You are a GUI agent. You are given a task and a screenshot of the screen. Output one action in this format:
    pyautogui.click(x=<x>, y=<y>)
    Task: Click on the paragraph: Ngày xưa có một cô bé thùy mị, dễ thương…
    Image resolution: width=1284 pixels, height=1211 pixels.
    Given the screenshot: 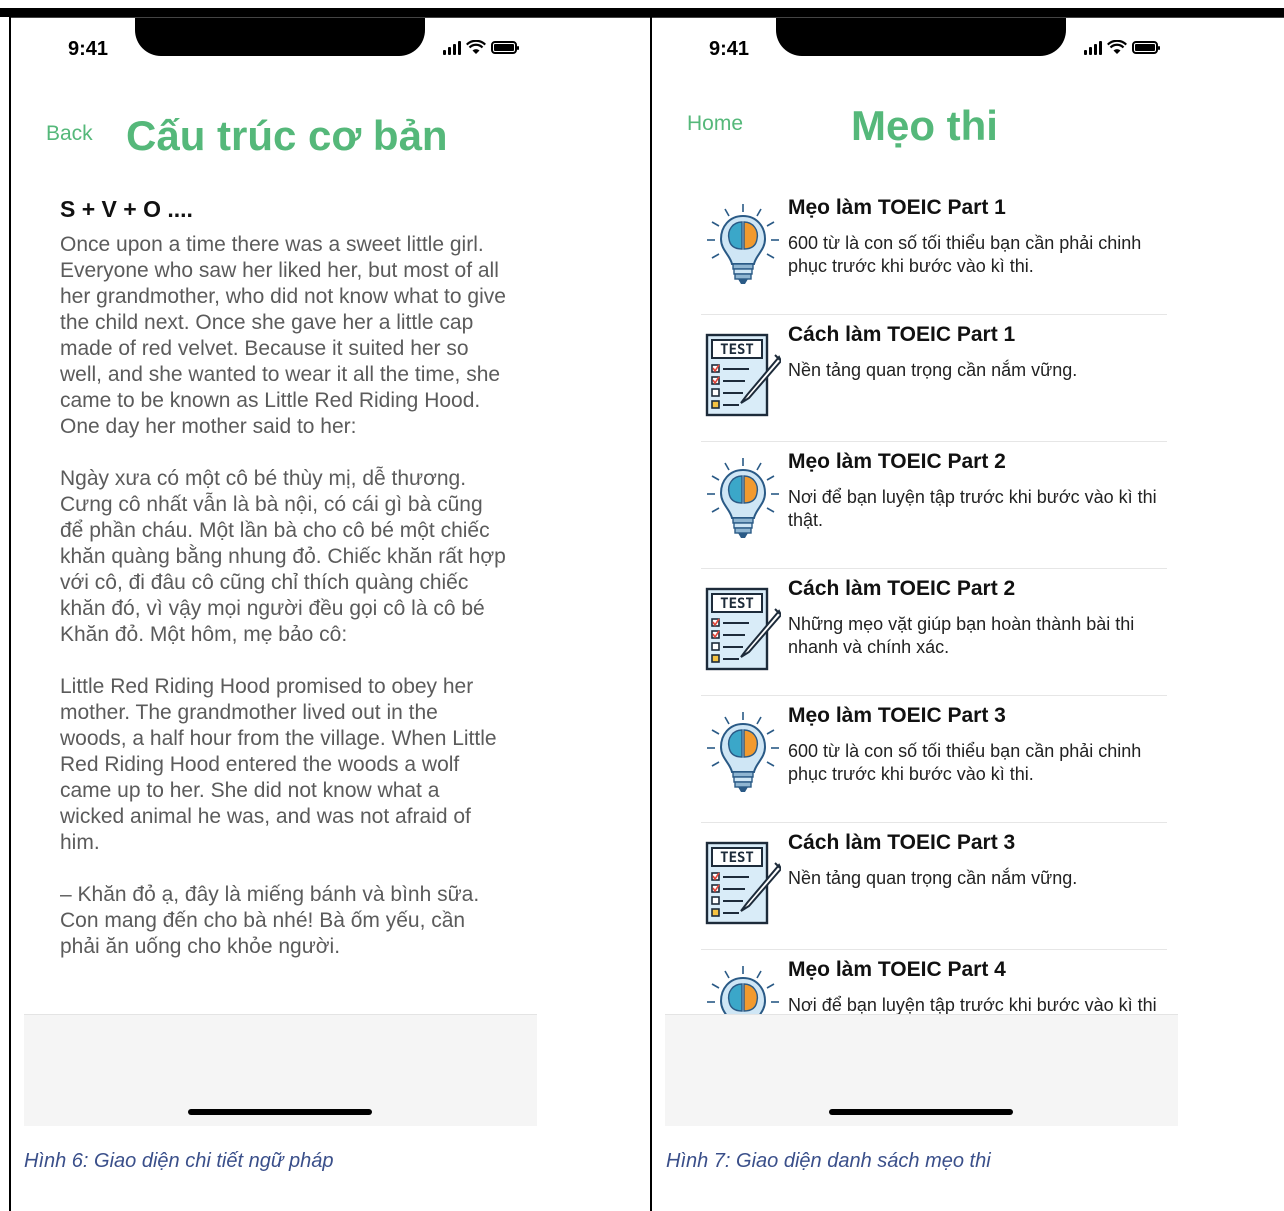 What is the action you would take?
    pyautogui.click(x=283, y=556)
    